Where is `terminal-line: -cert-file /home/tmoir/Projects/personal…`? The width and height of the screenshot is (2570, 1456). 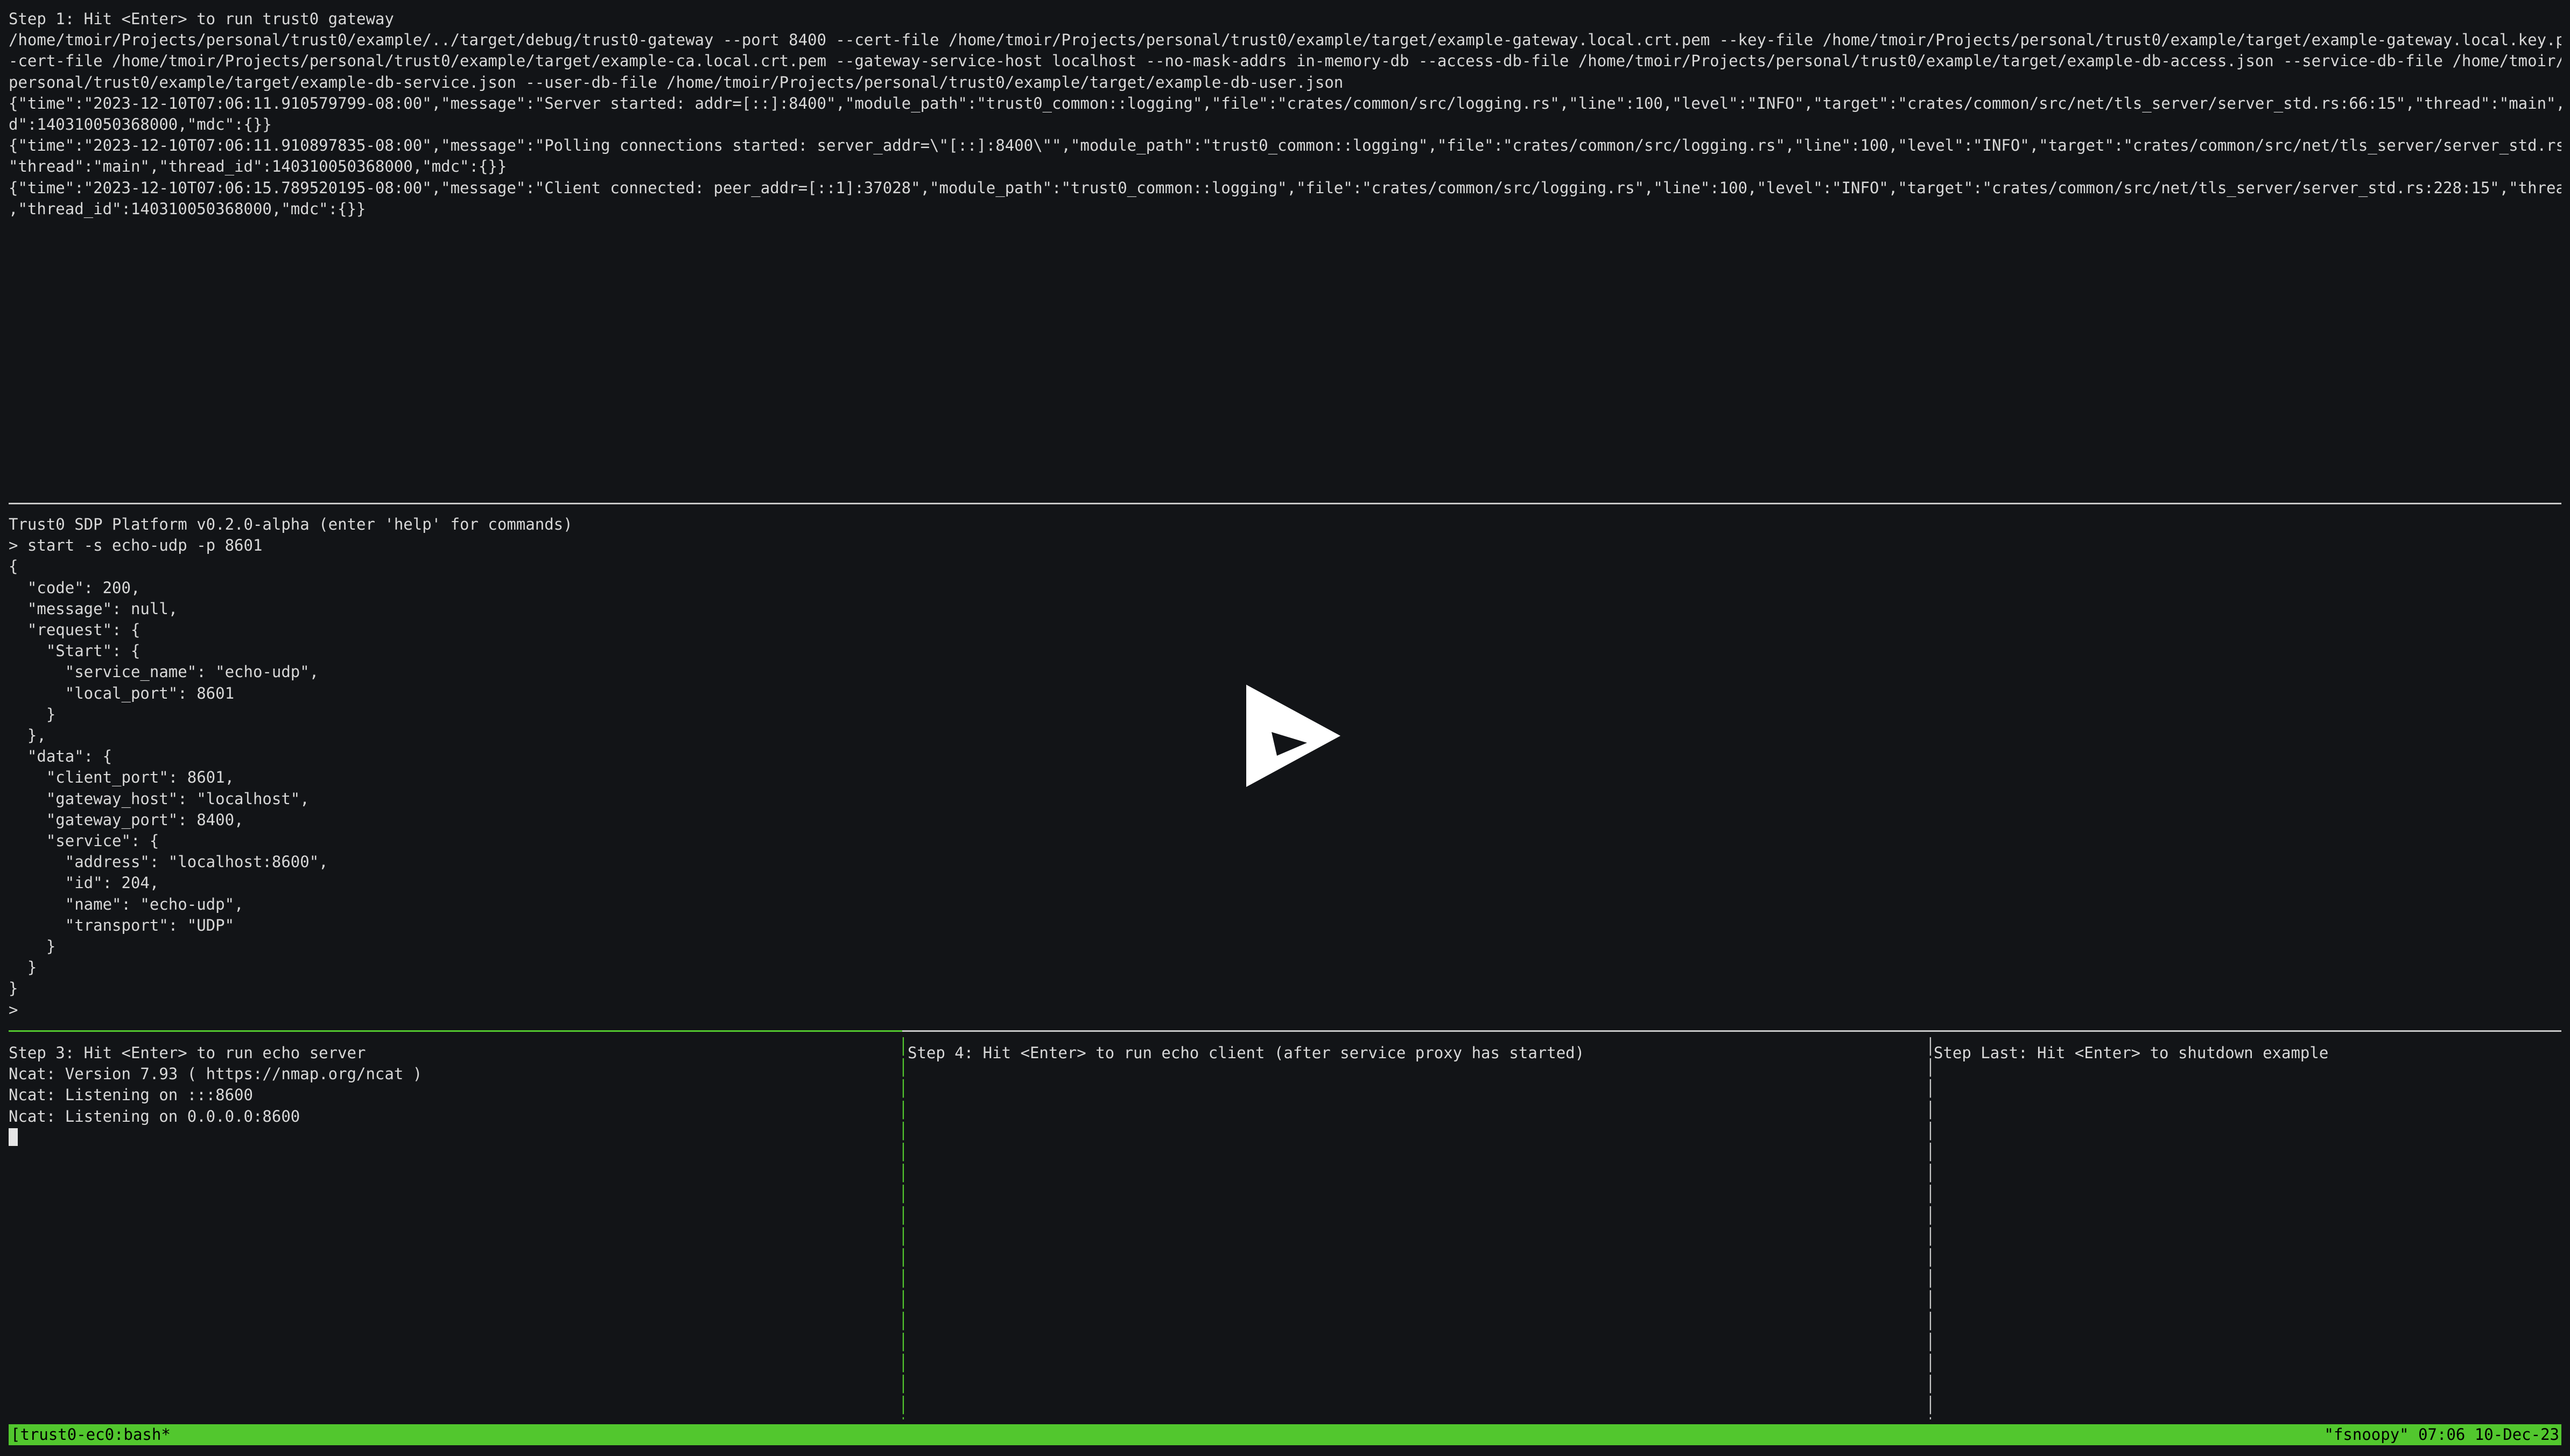
terminal-line: -cert-file /home/tmoir/Projects/personal… is located at coordinates (1285, 62).